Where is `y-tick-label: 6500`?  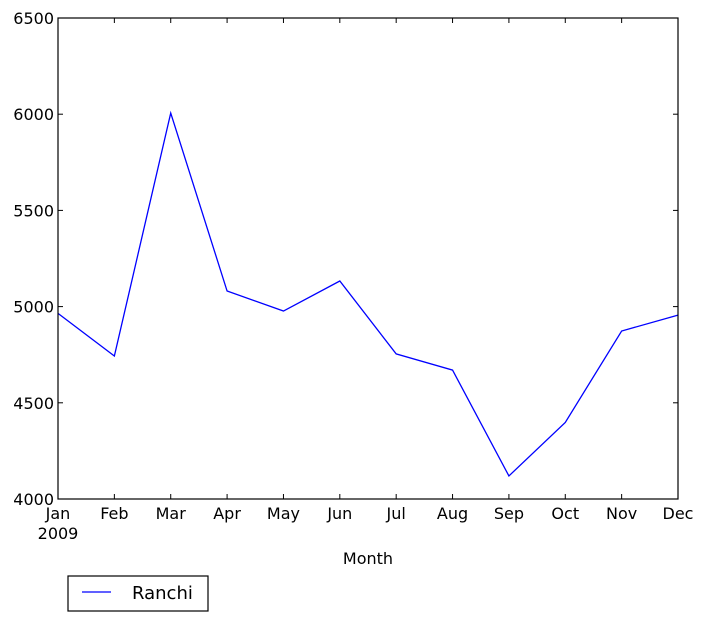
y-tick-label: 6500 is located at coordinates (33, 18).